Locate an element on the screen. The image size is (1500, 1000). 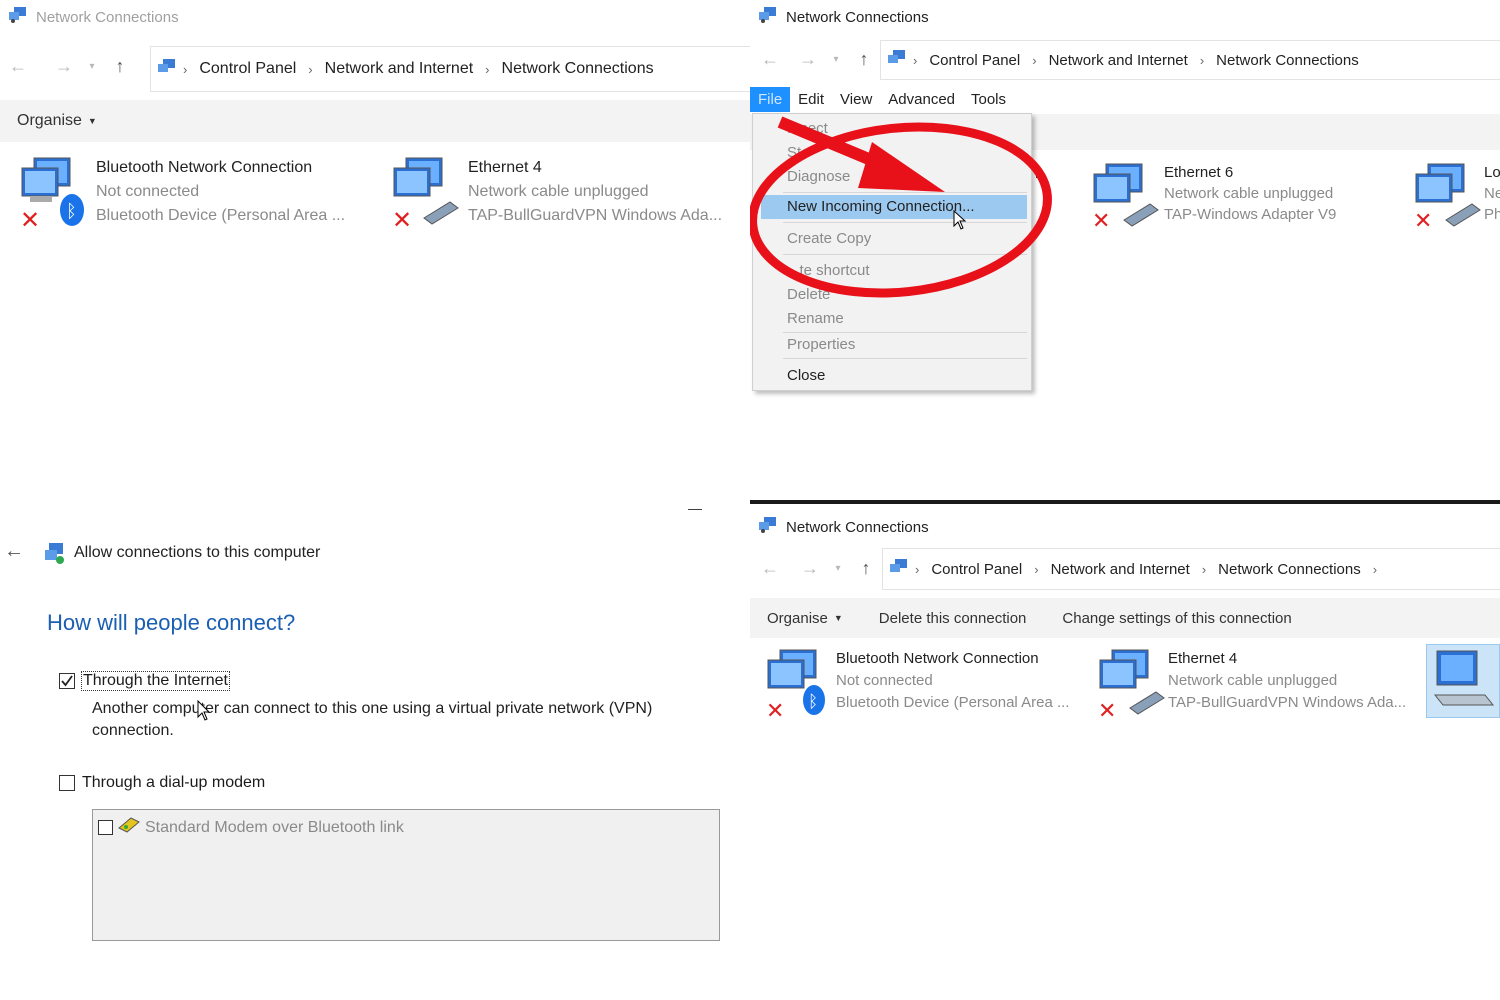
minimize-button: — is located at coordinates (695, 508).